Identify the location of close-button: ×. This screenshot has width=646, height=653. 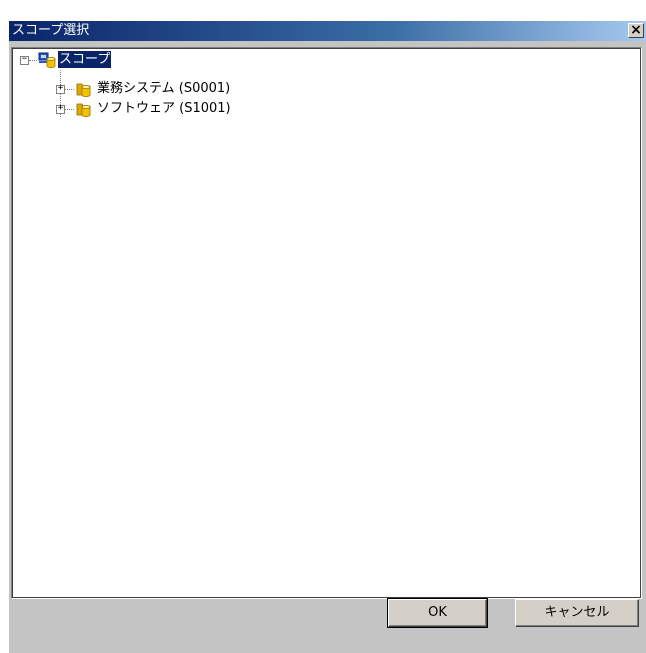
(636, 30).